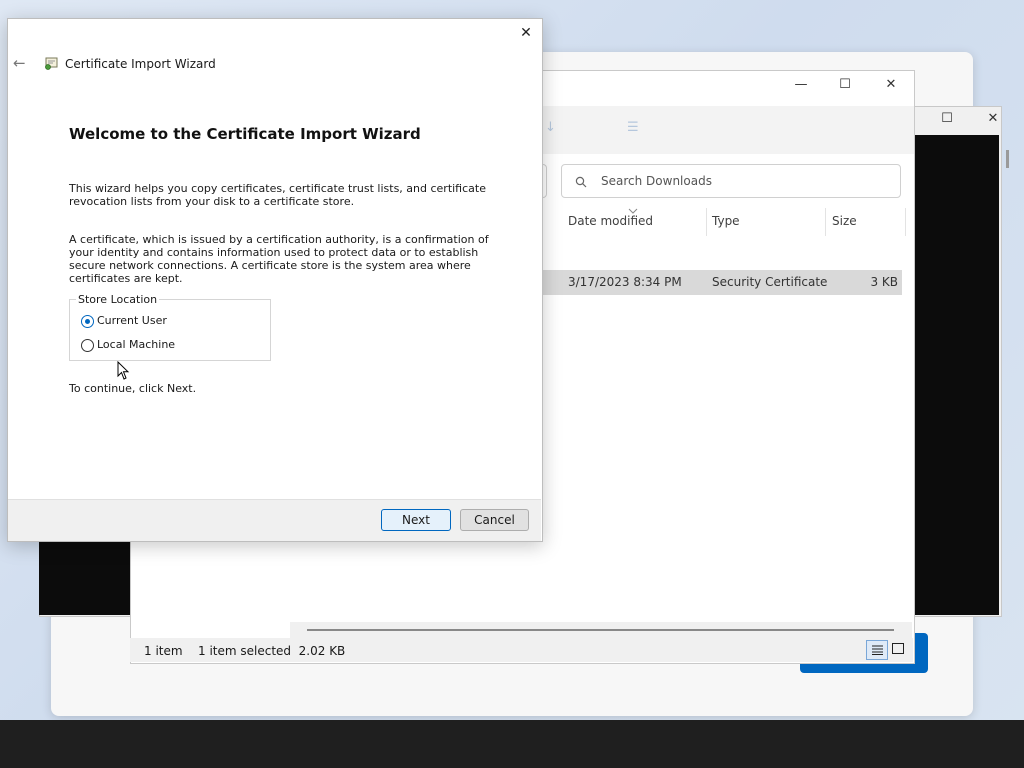  I want to click on details-view-icon, so click(877, 650).